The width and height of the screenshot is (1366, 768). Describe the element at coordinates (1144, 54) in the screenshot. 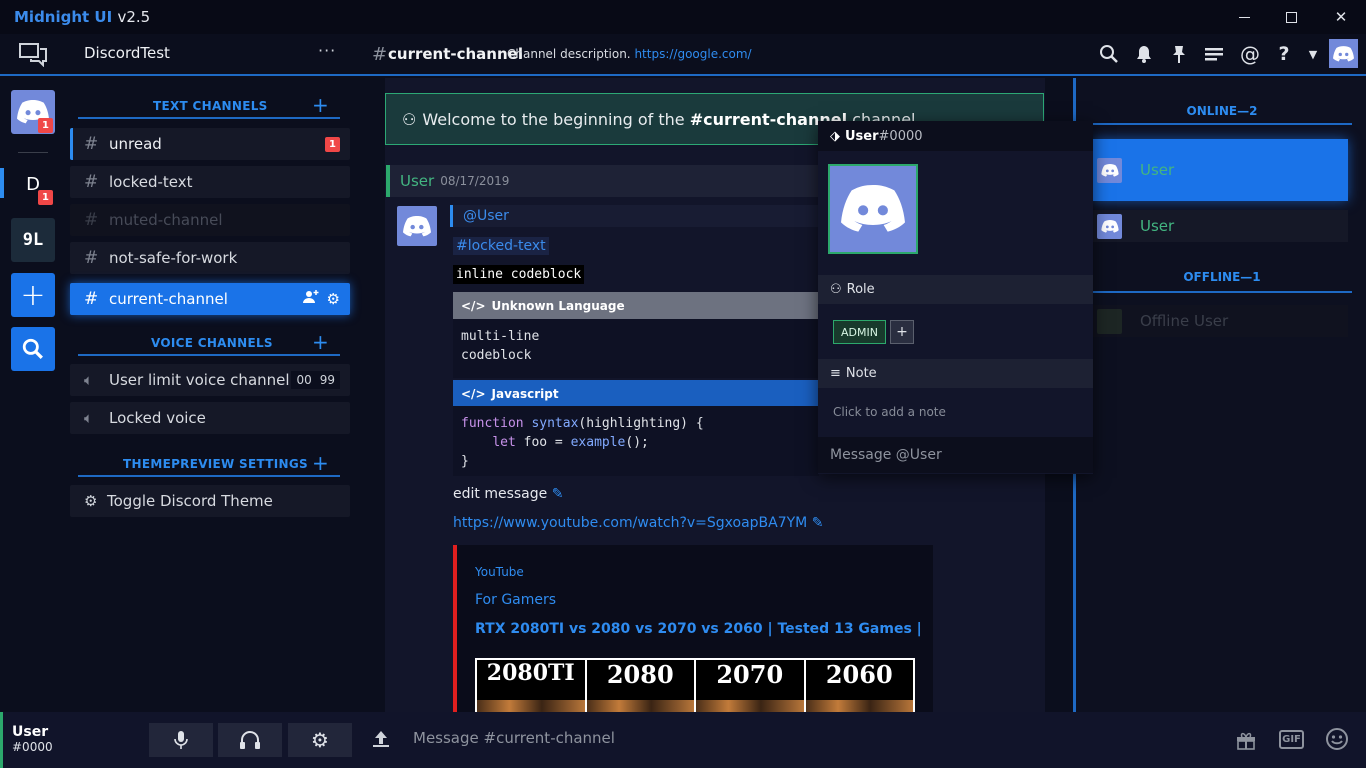

I see `bell-icon` at that location.